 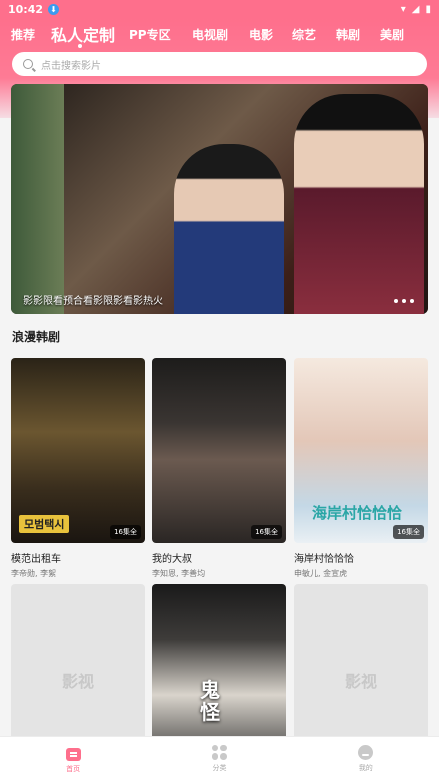 I want to click on status-icons: ▾ ◢ ▮, so click(x=416, y=9).